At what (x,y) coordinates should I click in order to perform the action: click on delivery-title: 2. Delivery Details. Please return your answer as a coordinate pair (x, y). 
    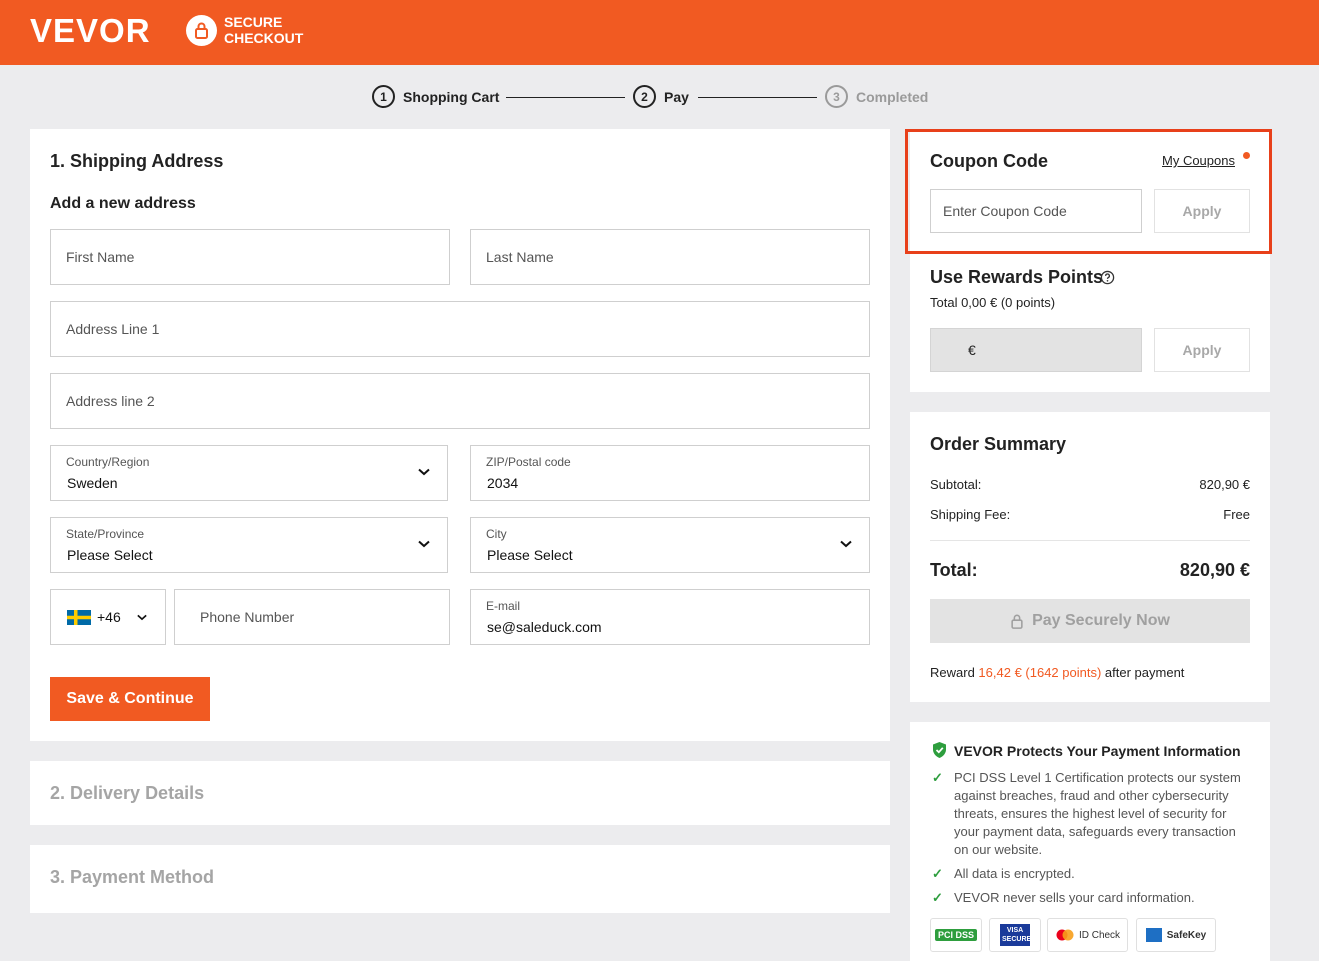
    Looking at the image, I should click on (127, 793).